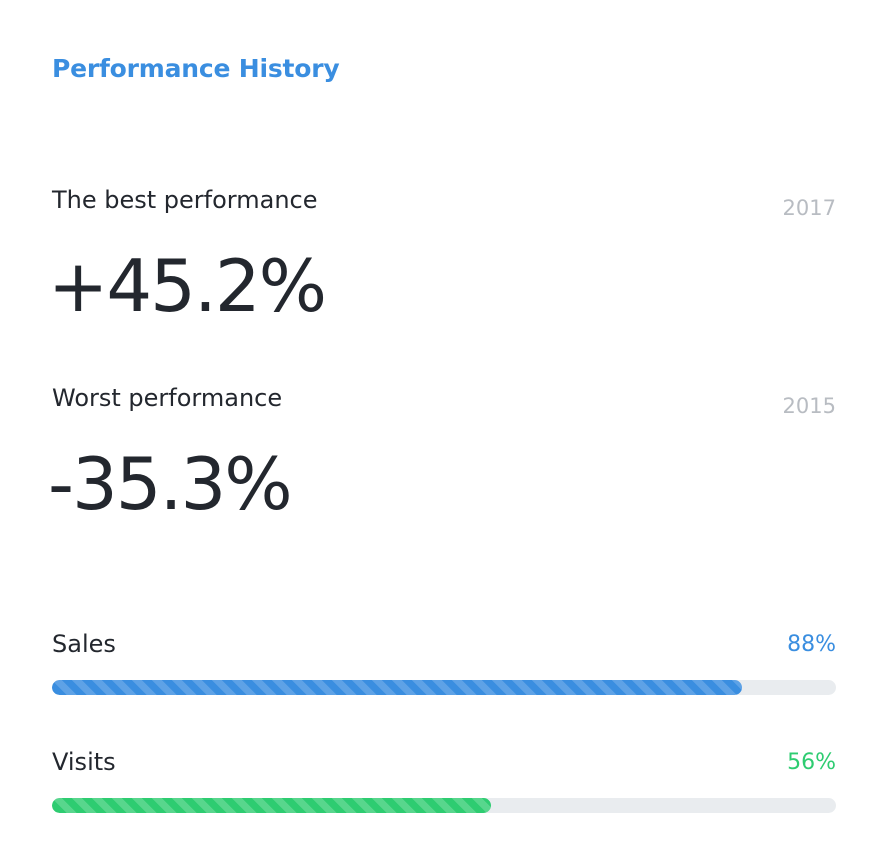 This screenshot has width=884, height=866. Describe the element at coordinates (811, 762) in the screenshot. I see `visits-percent: 56%` at that location.